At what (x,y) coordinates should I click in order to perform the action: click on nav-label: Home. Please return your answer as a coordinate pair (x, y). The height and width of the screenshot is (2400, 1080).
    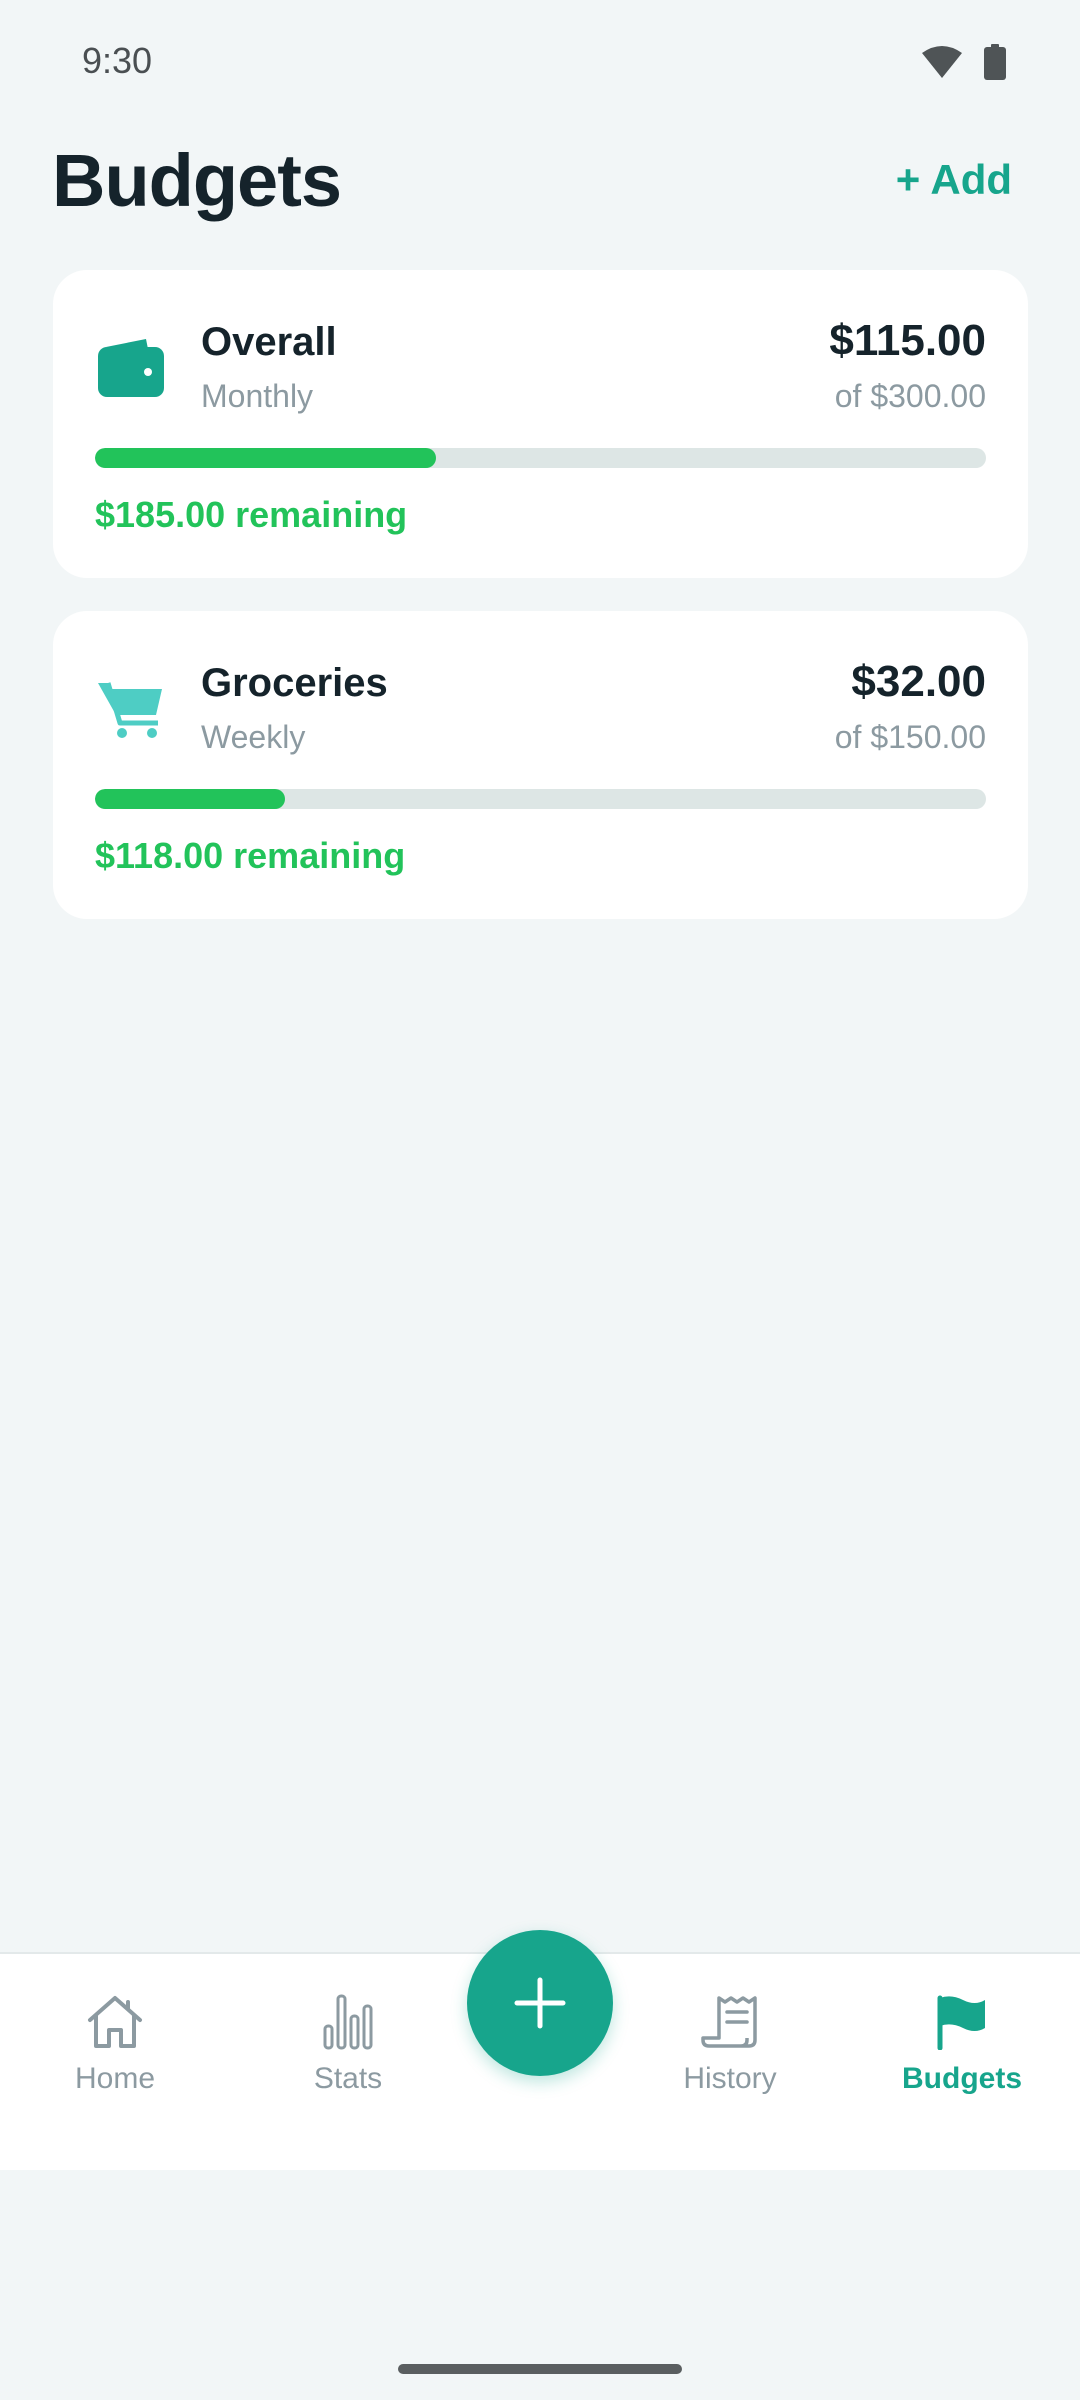
    Looking at the image, I should click on (115, 2078).